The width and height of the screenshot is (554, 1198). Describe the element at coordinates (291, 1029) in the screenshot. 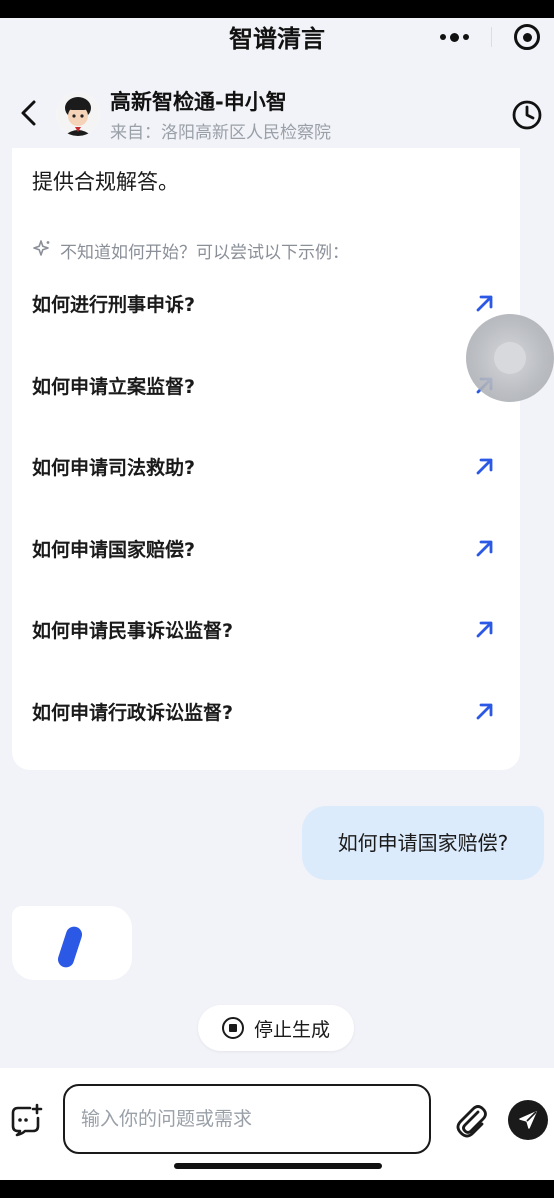

I see `stop-label: 停止生成` at that location.